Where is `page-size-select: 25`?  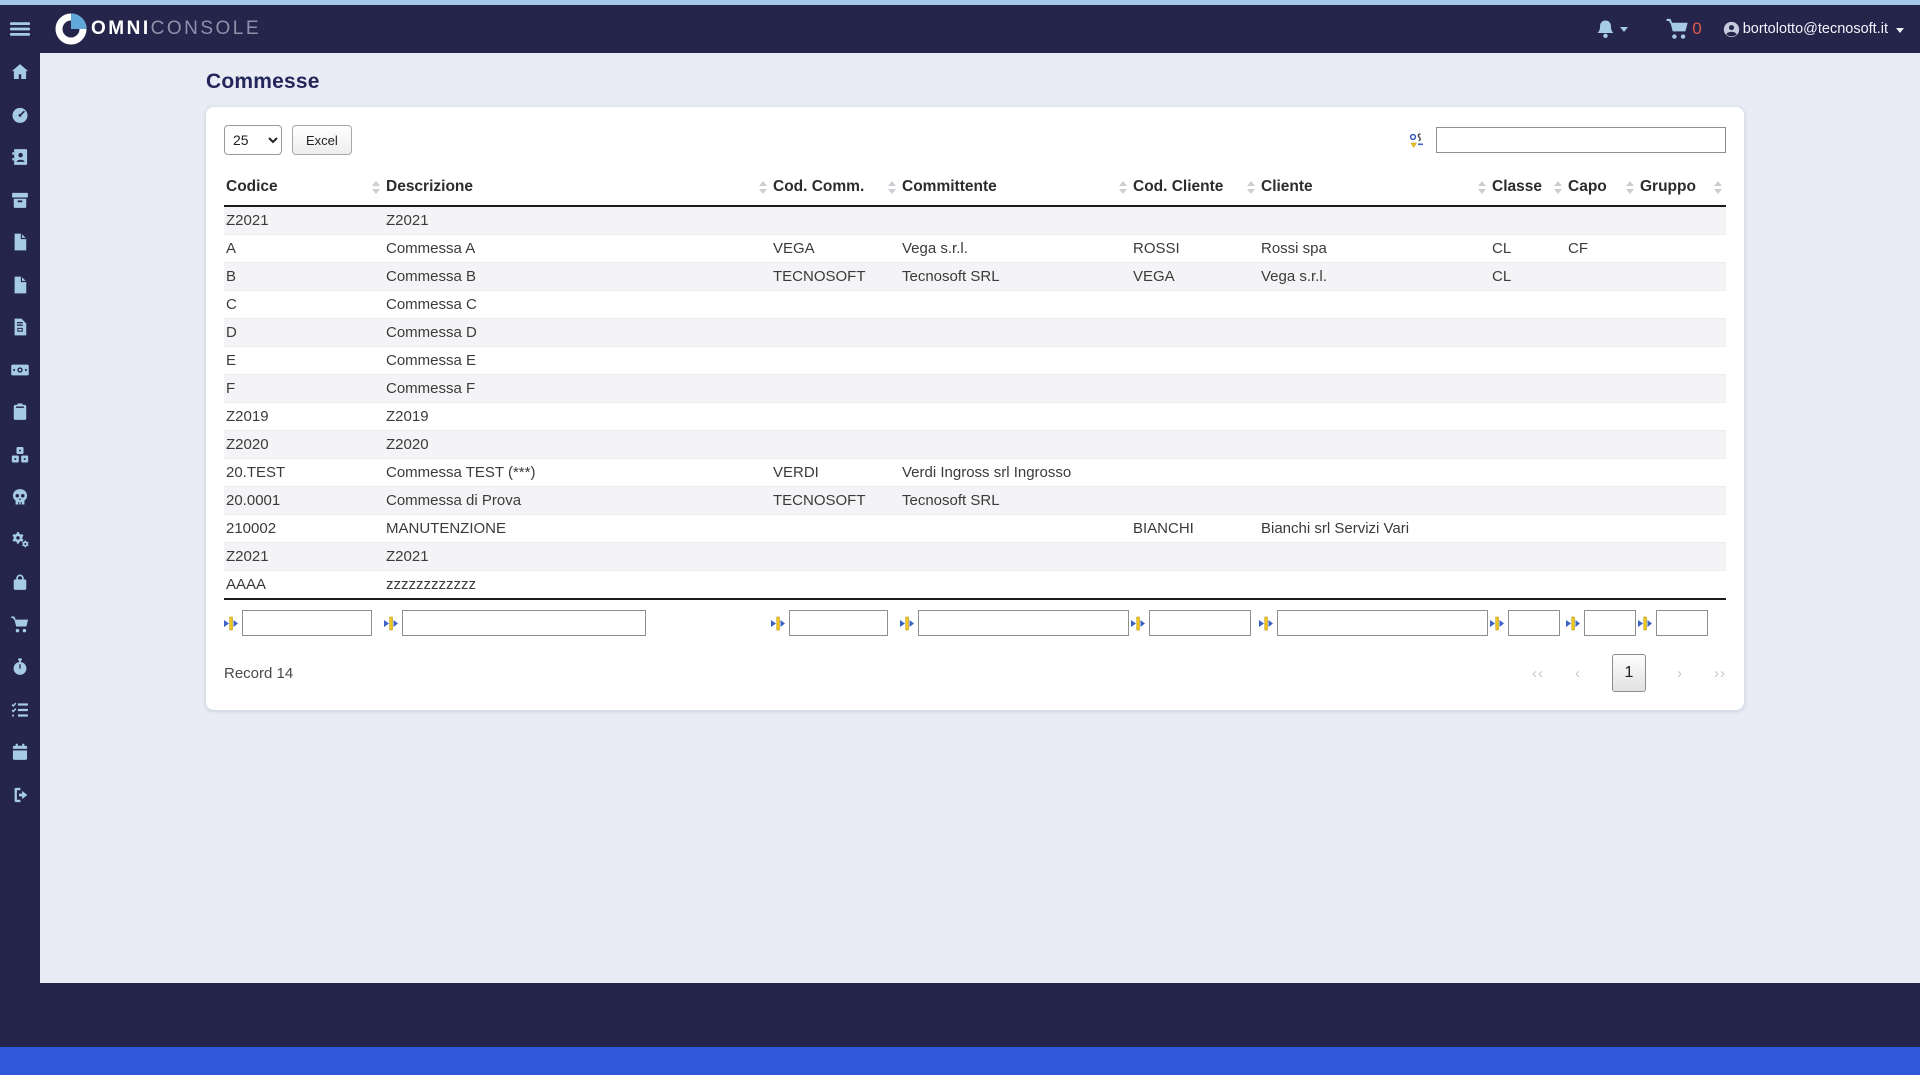
page-size-select: 25 is located at coordinates (253, 140).